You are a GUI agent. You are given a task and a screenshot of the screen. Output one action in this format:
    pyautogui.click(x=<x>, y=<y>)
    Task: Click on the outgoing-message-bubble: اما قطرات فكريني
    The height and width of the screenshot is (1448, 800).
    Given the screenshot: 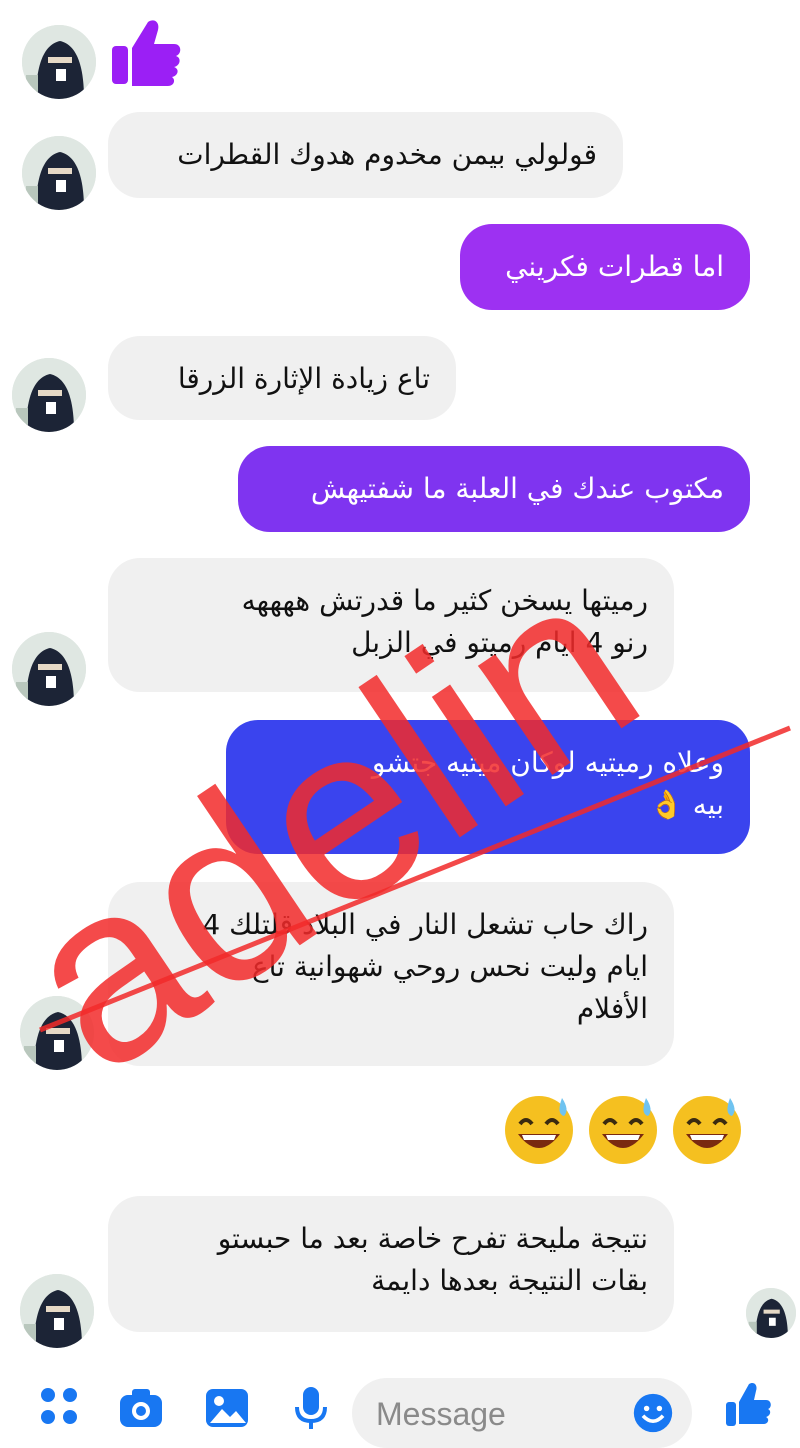 What is the action you would take?
    pyautogui.click(x=605, y=267)
    